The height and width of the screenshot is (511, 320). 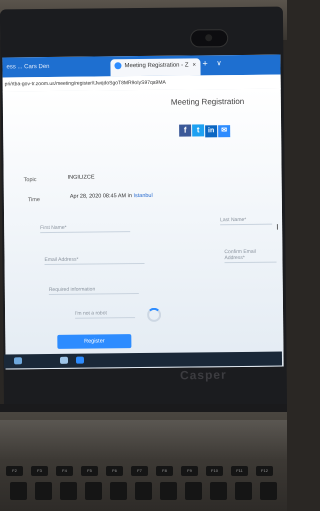 What do you see at coordinates (81, 177) in the screenshot?
I see `topic-value: INGILIZCE` at bounding box center [81, 177].